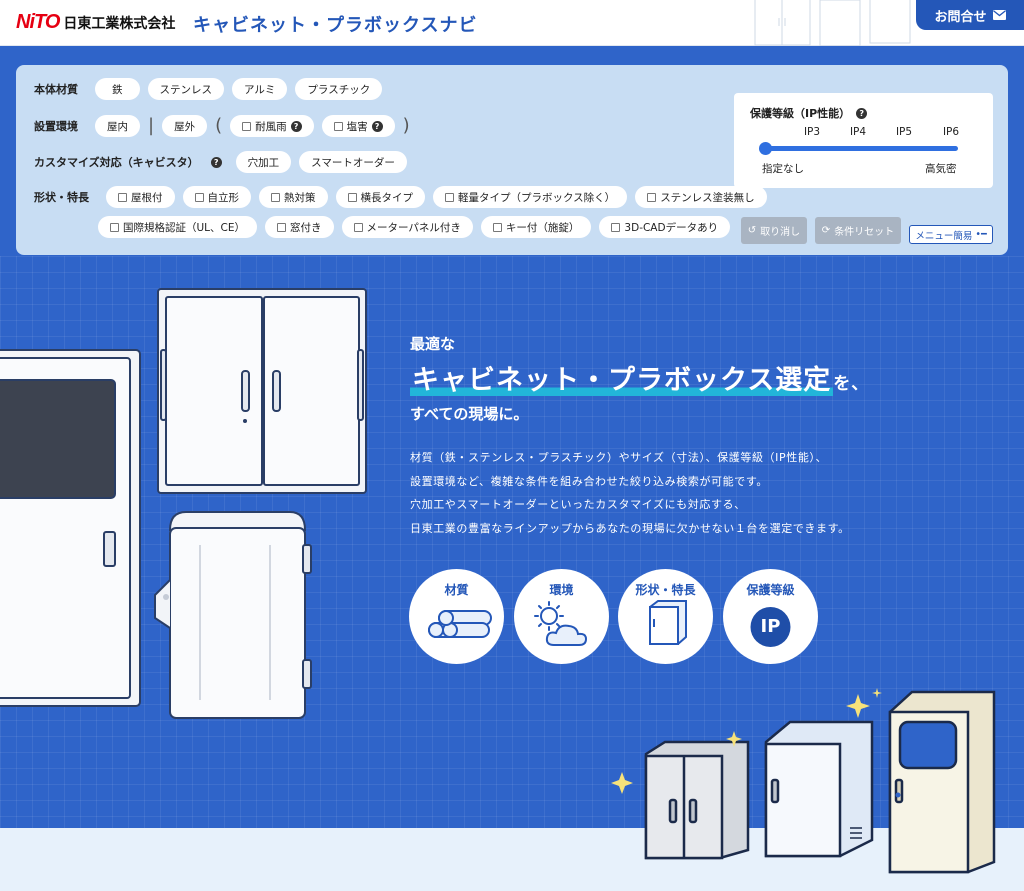  What do you see at coordinates (433, 344) in the screenshot?
I see `hero-lead-1: 最適な` at bounding box center [433, 344].